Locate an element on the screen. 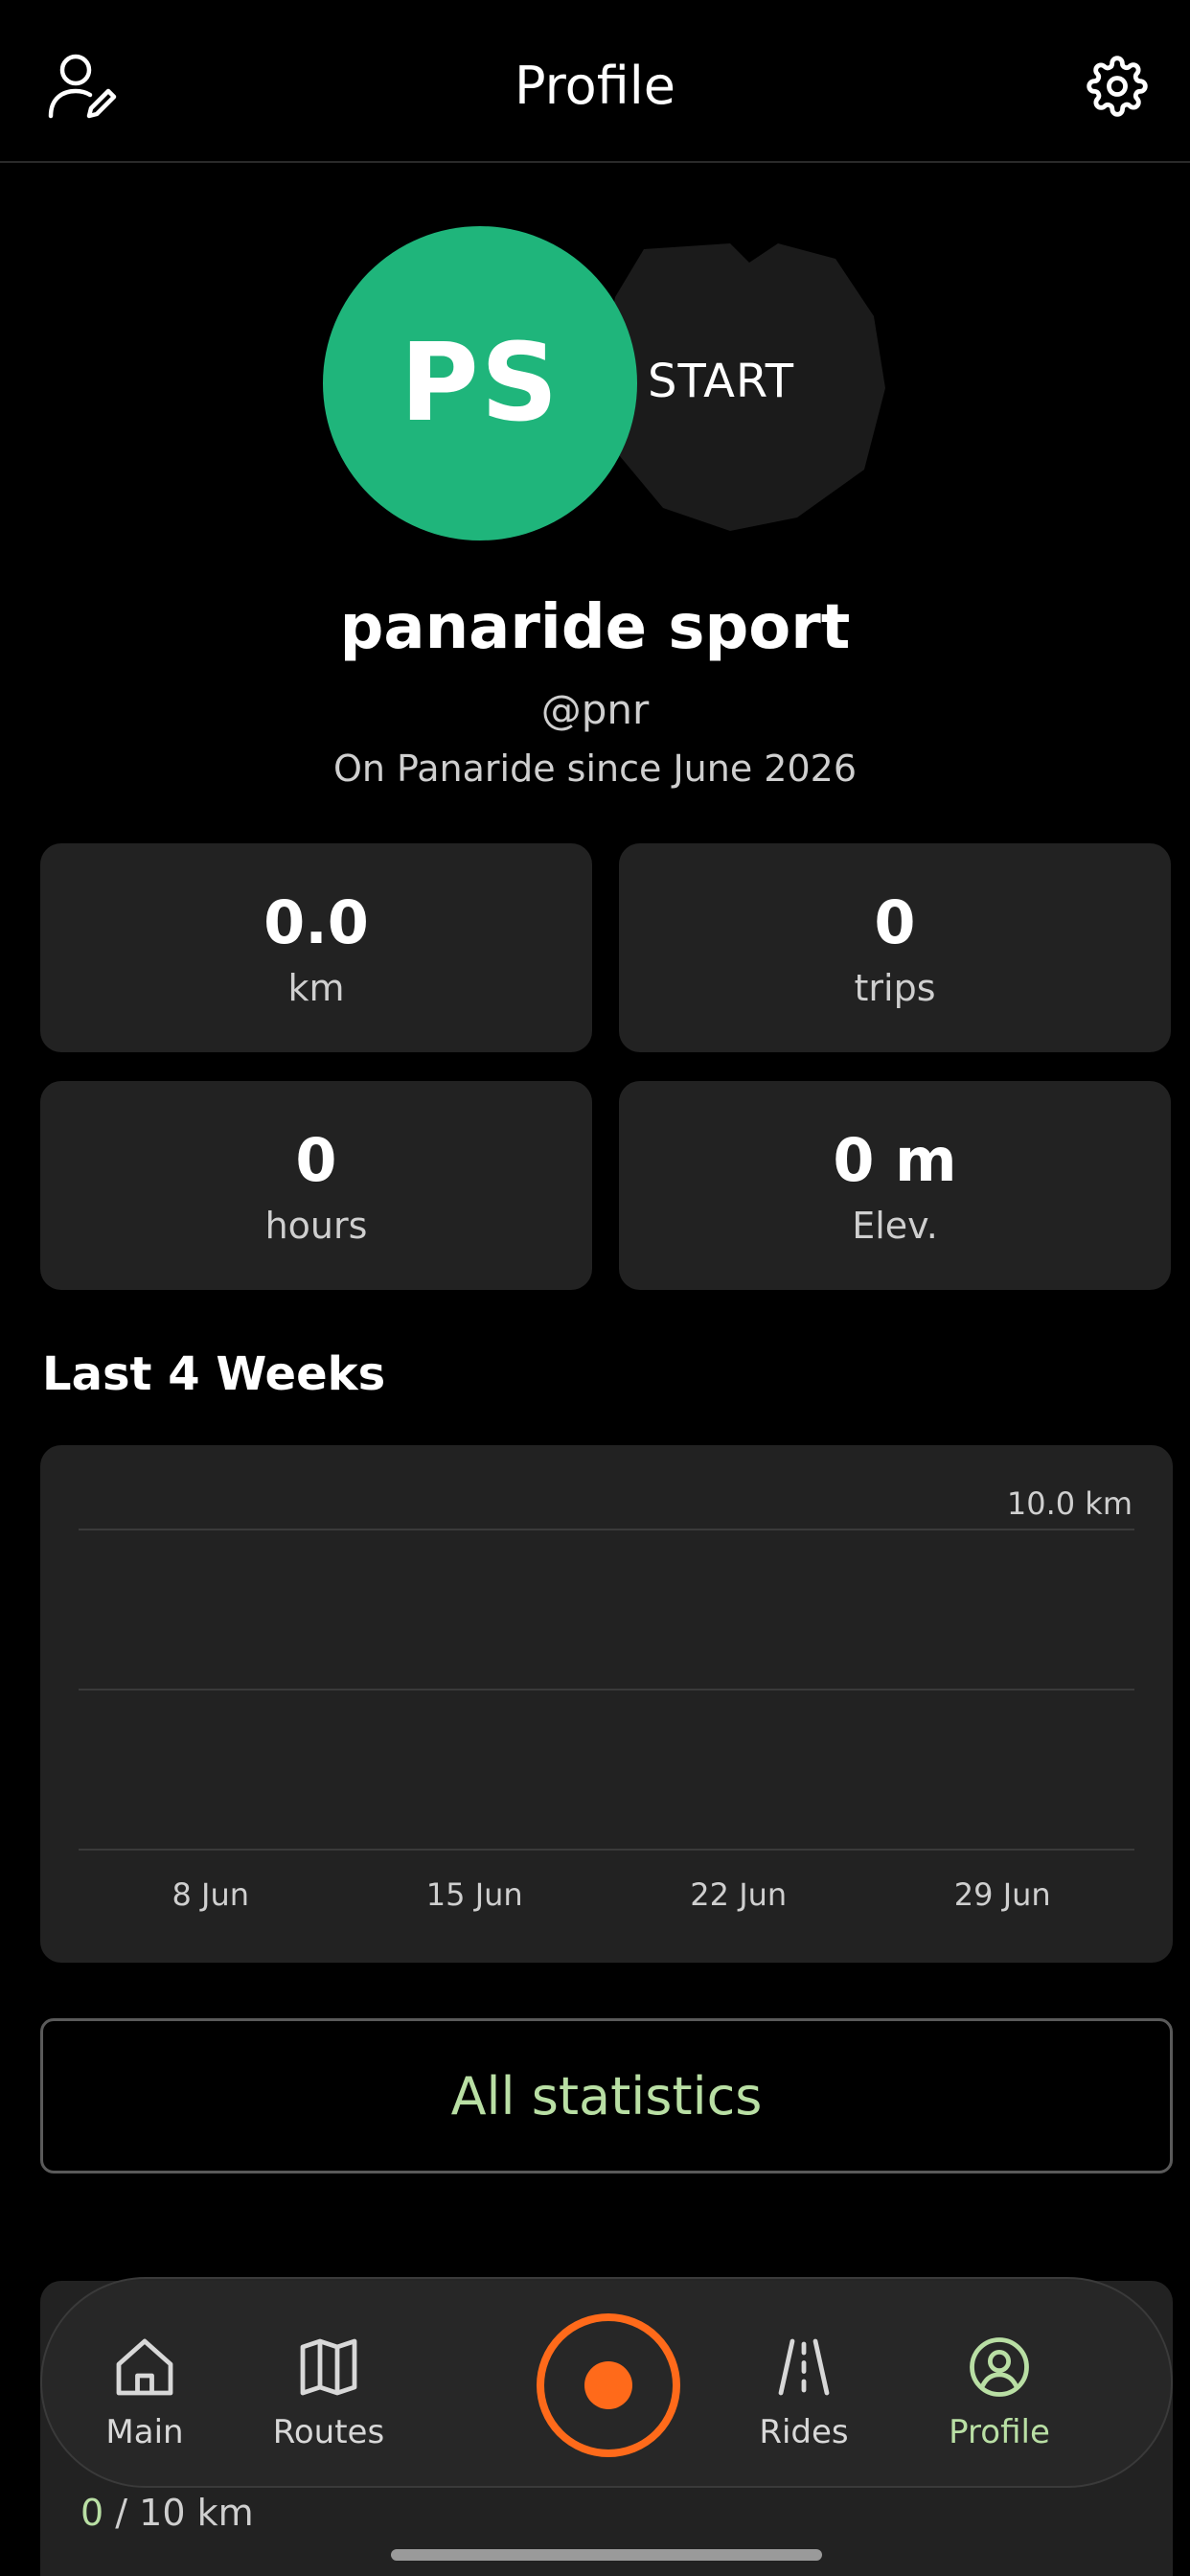 The height and width of the screenshot is (2576, 1190). stat-label: Elev. is located at coordinates (895, 1226).